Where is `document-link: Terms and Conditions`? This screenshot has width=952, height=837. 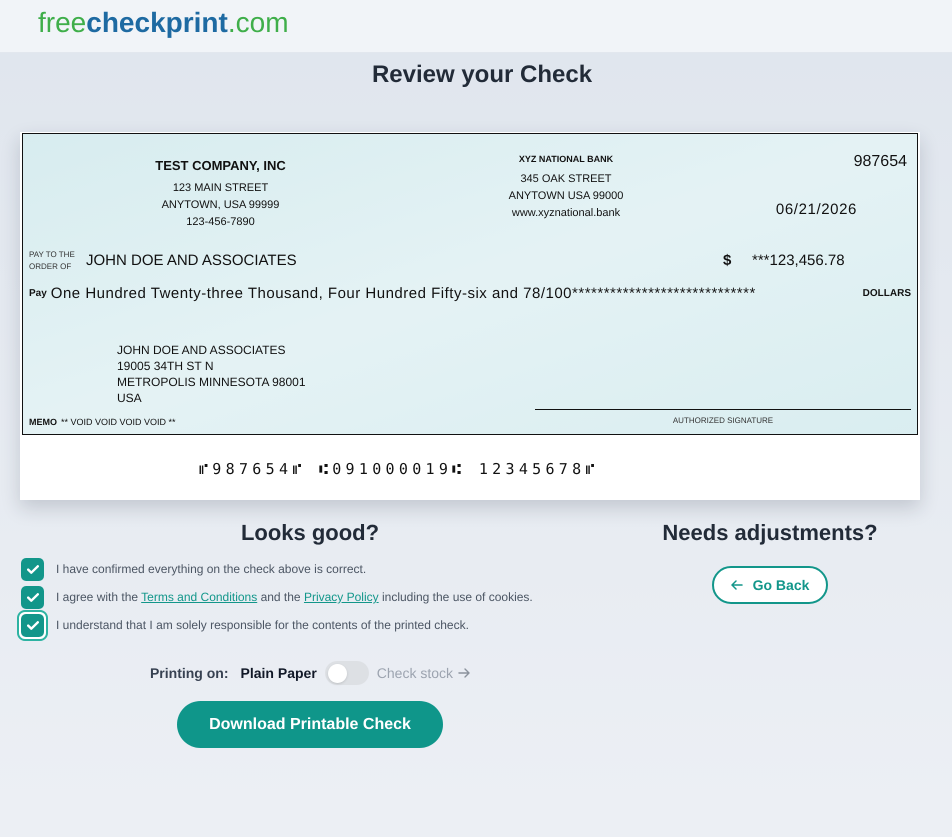
document-link: Terms and Conditions is located at coordinates (199, 597).